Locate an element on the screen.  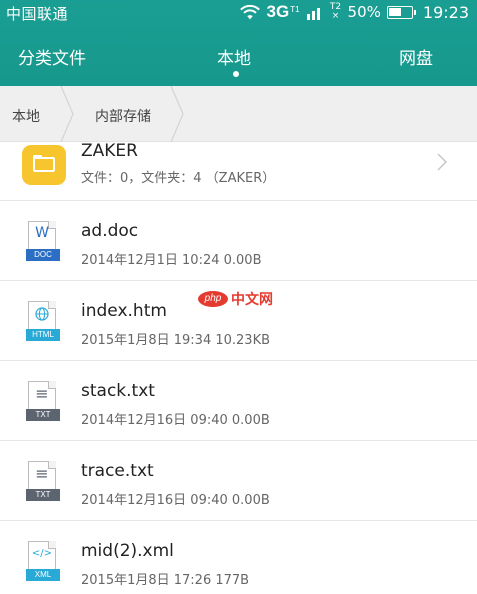
list-item-folder: ZAKER 文件：0，文件夹：4 （ZAKER） is located at coordinates (238, 171).